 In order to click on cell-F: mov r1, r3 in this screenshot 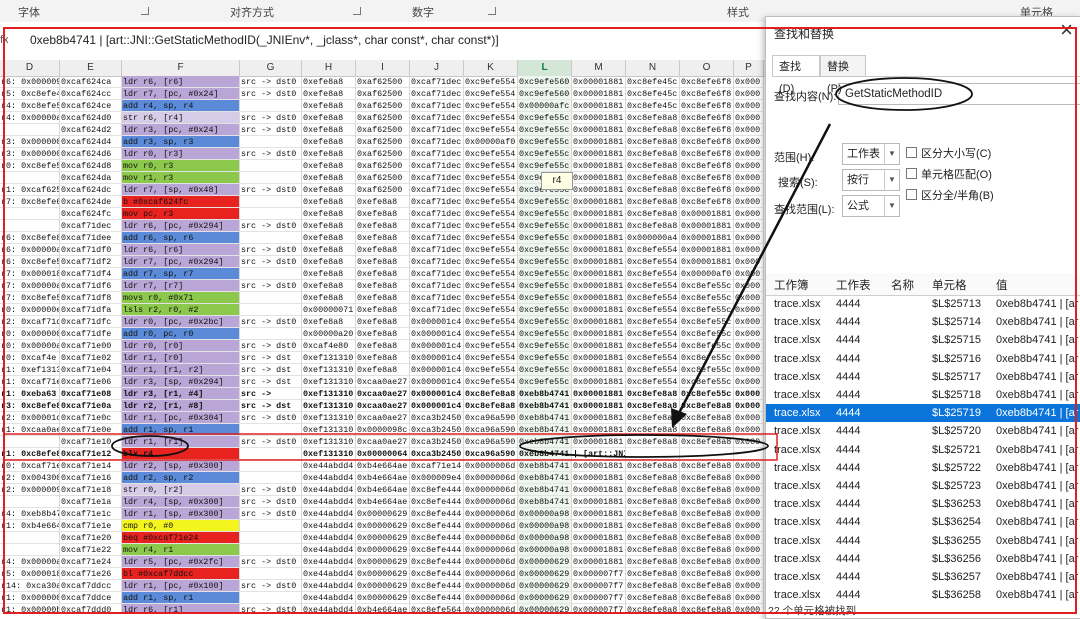, I will do `click(181, 178)`.